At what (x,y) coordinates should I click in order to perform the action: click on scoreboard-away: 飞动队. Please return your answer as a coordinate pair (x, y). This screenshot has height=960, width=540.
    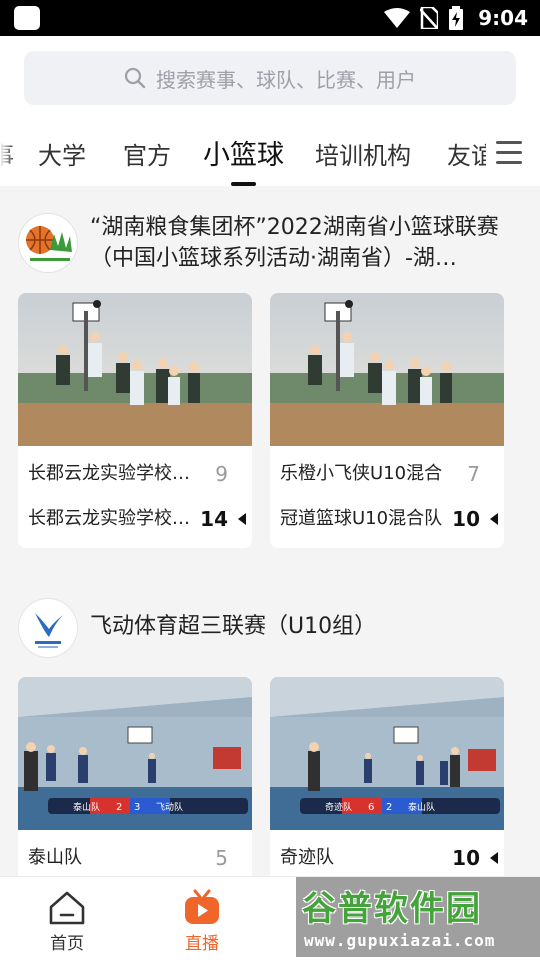
    Looking at the image, I should click on (169, 807).